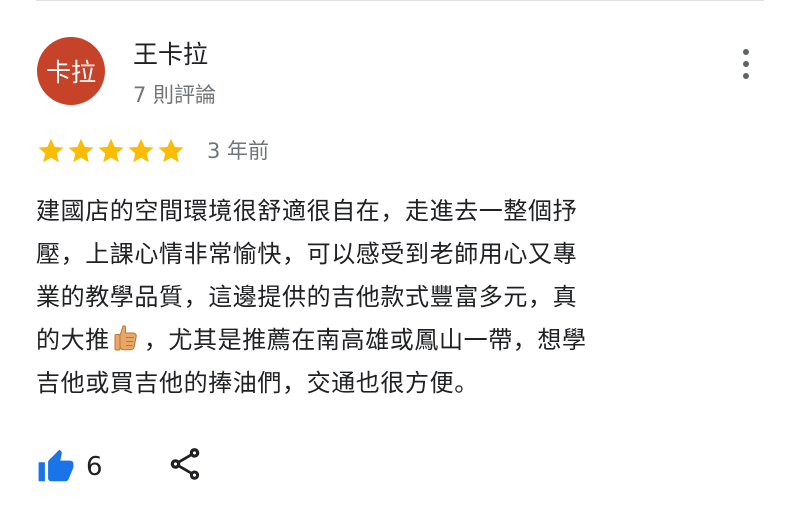 This screenshot has width=800, height=523. I want to click on star-rating, so click(111, 151).